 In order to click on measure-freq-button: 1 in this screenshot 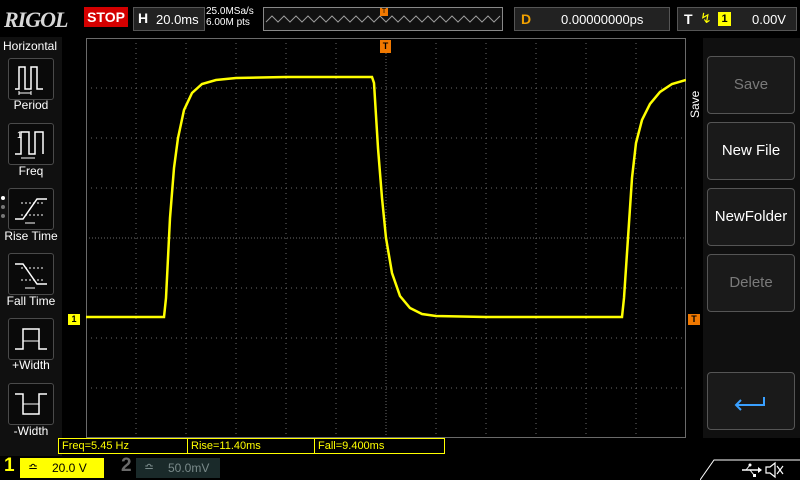, I will do `click(31, 144)`.